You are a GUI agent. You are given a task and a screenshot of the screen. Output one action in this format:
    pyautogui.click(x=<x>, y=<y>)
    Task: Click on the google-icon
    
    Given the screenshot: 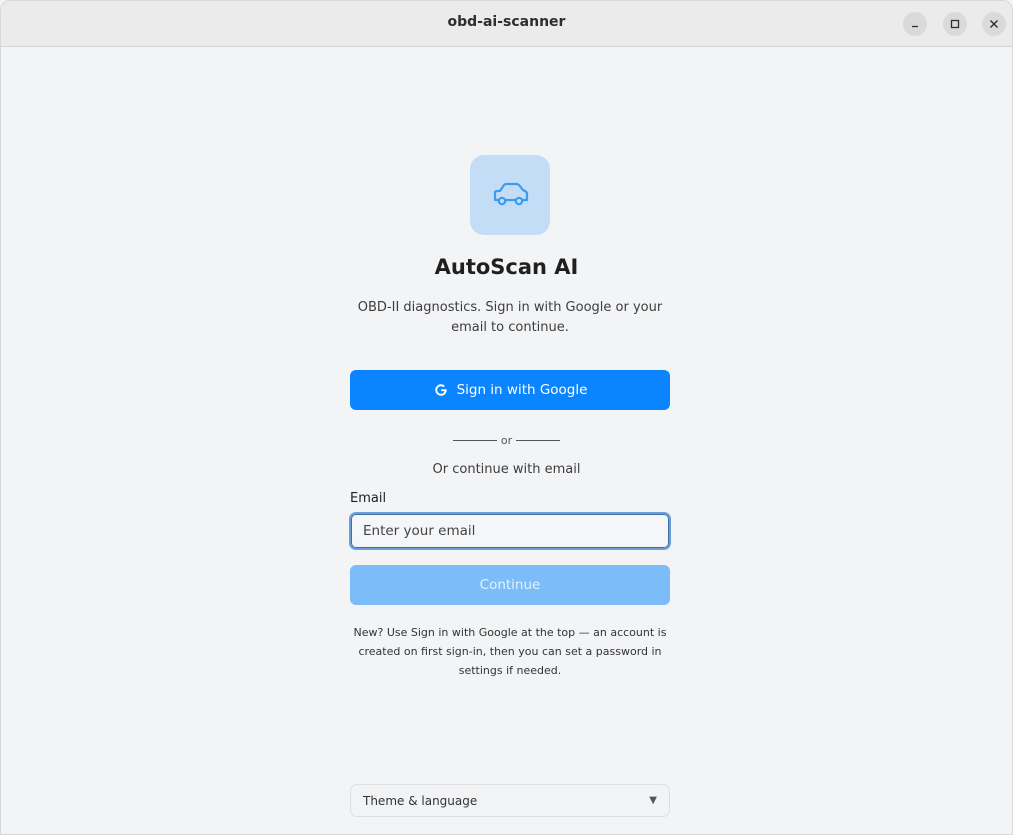 What is the action you would take?
    pyautogui.click(x=440, y=390)
    